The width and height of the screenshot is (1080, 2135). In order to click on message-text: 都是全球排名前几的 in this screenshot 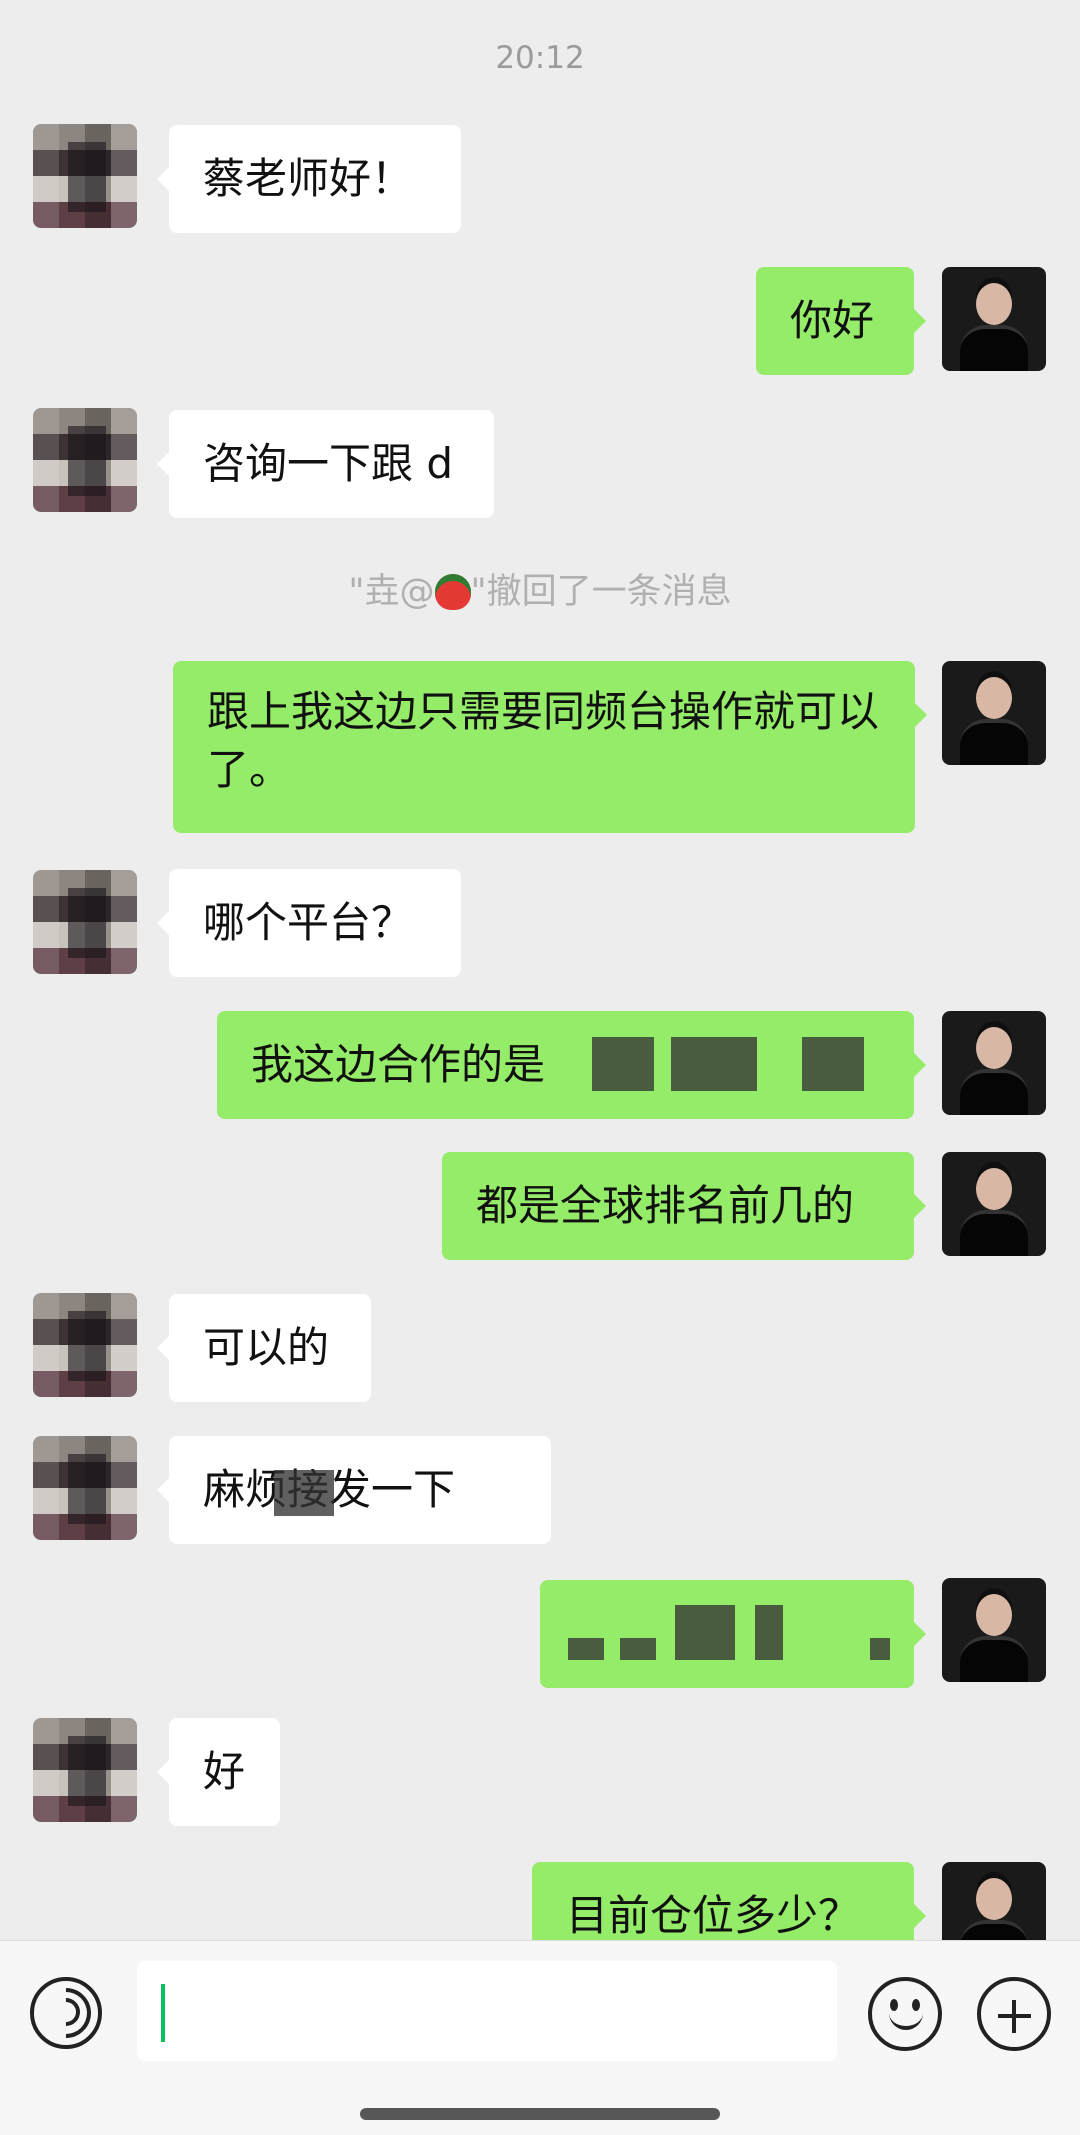, I will do `click(665, 1205)`.